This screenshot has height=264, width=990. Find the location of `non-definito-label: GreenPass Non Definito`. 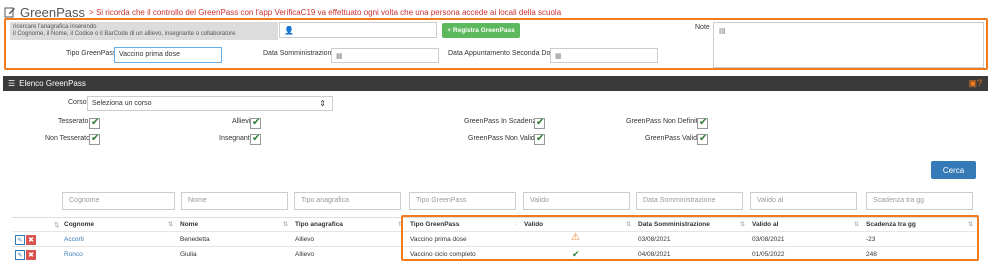

non-definito-label: GreenPass Non Definito is located at coordinates (664, 121).